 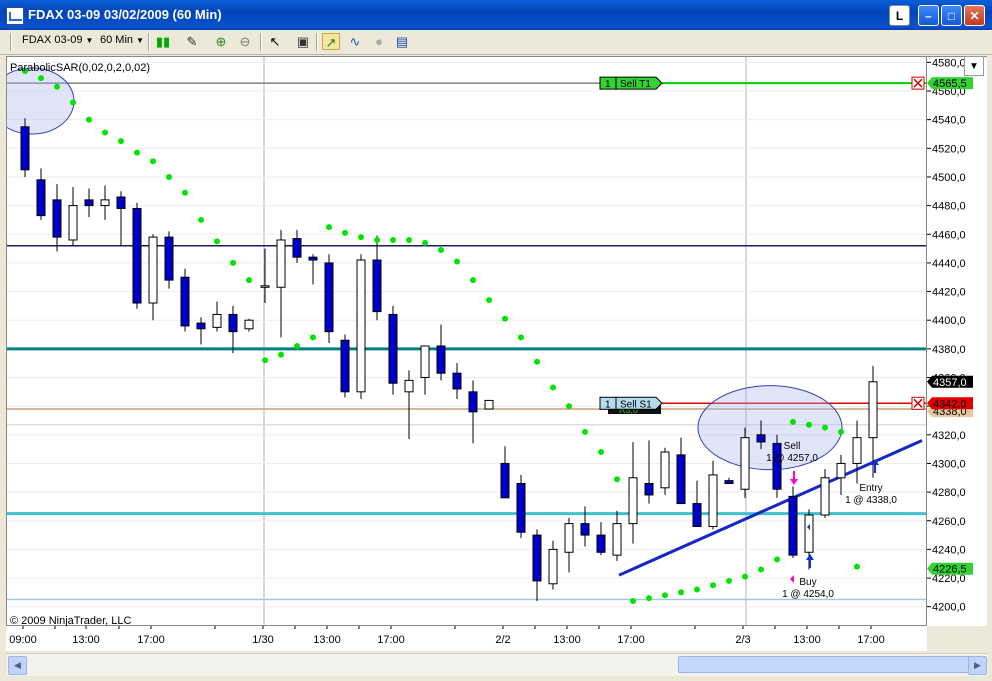 What do you see at coordinates (379, 41) in the screenshot?
I see `market-replay-icon: ●` at bounding box center [379, 41].